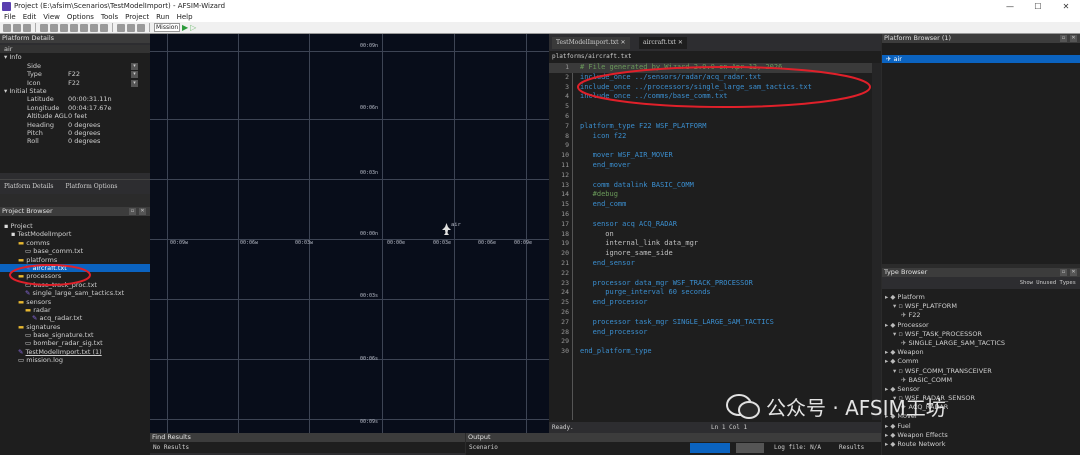 The height and width of the screenshot is (455, 1080). What do you see at coordinates (94, 27) in the screenshot?
I see `back-icon` at bounding box center [94, 27].